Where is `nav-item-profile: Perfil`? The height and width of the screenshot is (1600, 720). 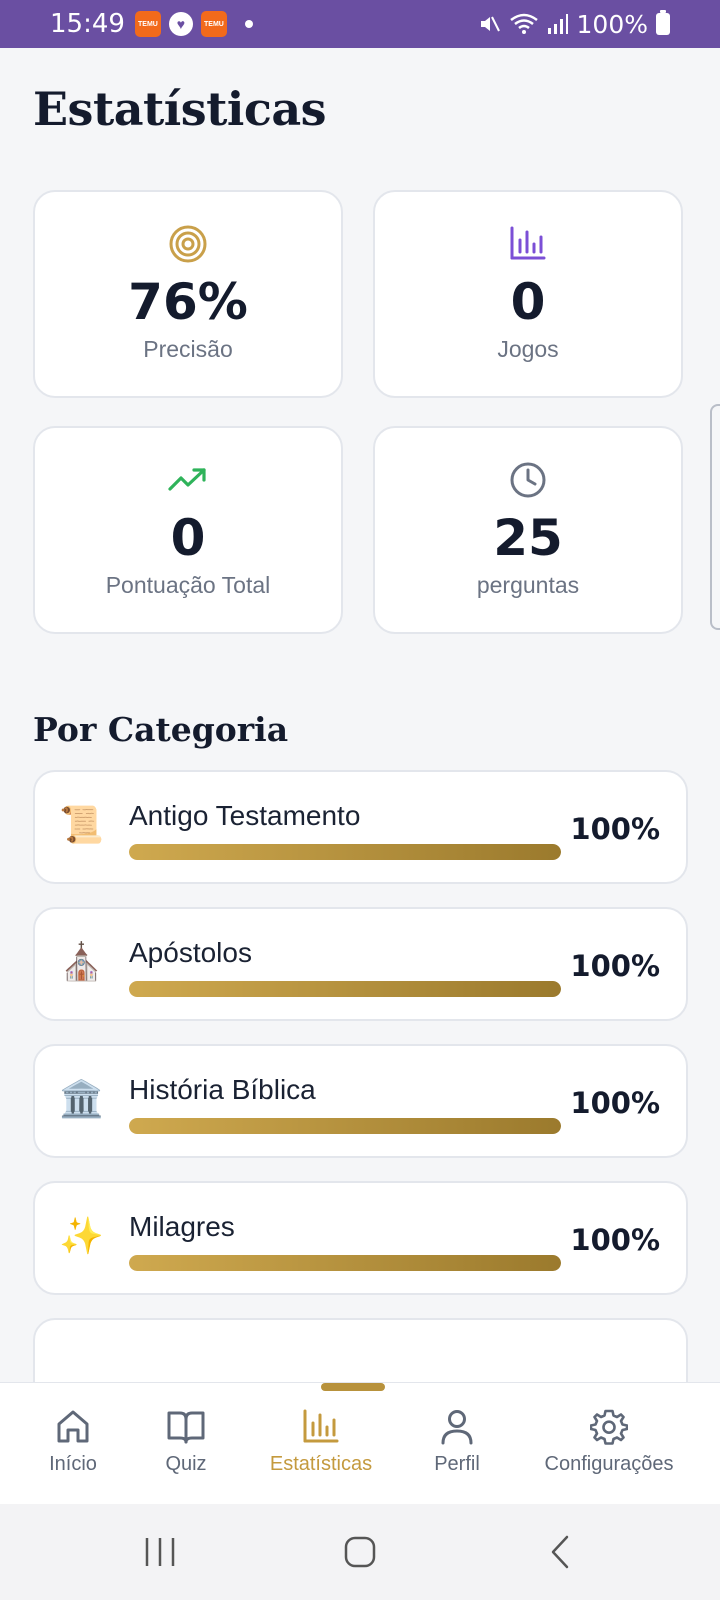 nav-item-profile: Perfil is located at coordinates (457, 1444).